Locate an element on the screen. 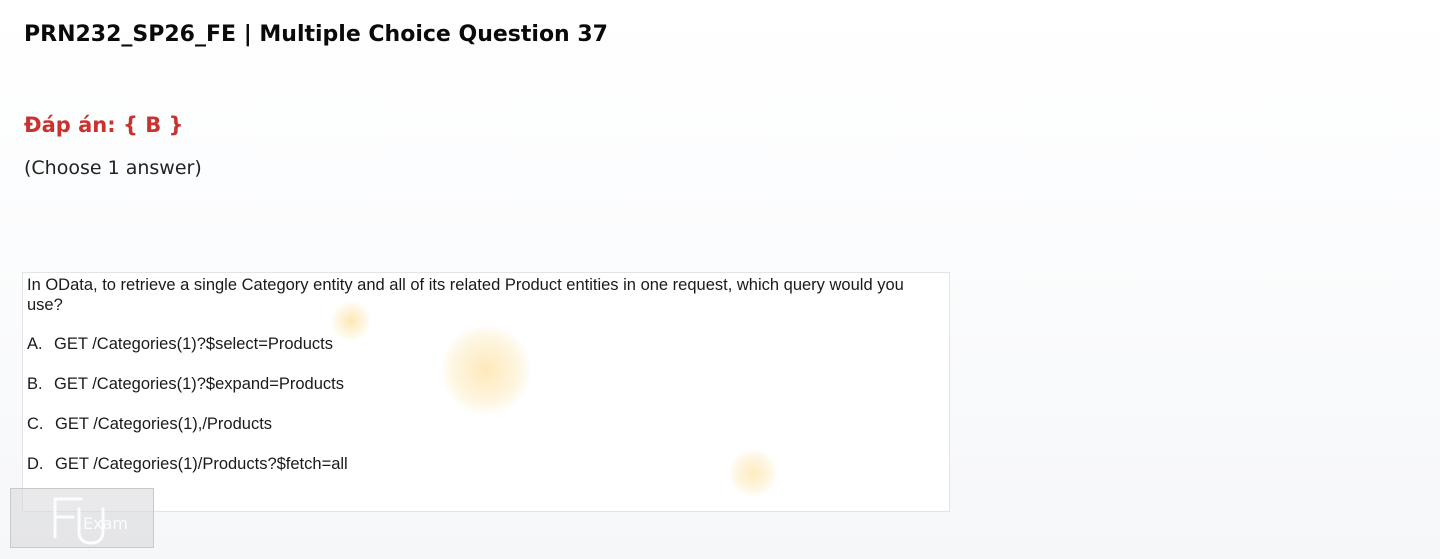 This screenshot has width=1440, height=559. watermark-text: Exam is located at coordinates (105, 523).